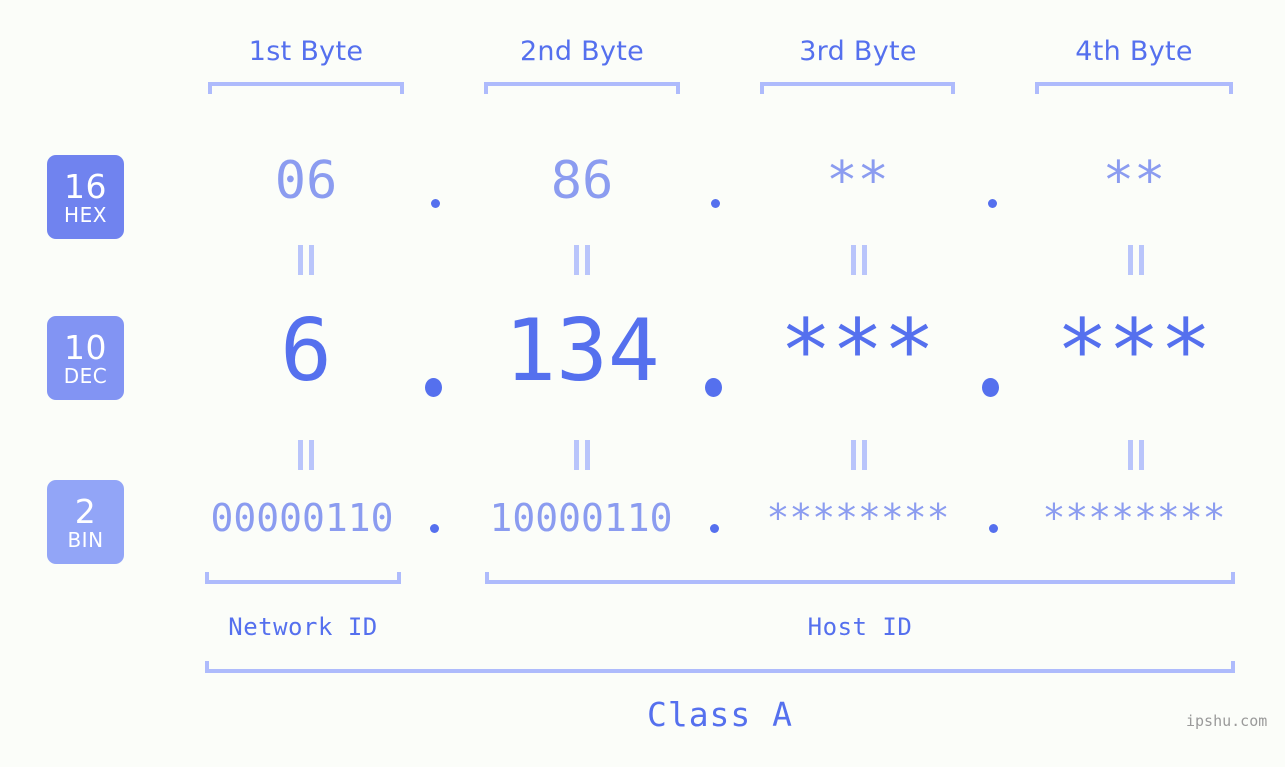 The width and height of the screenshot is (1285, 767). What do you see at coordinates (1134, 518) in the screenshot?
I see `bin-octet-4: ********` at bounding box center [1134, 518].